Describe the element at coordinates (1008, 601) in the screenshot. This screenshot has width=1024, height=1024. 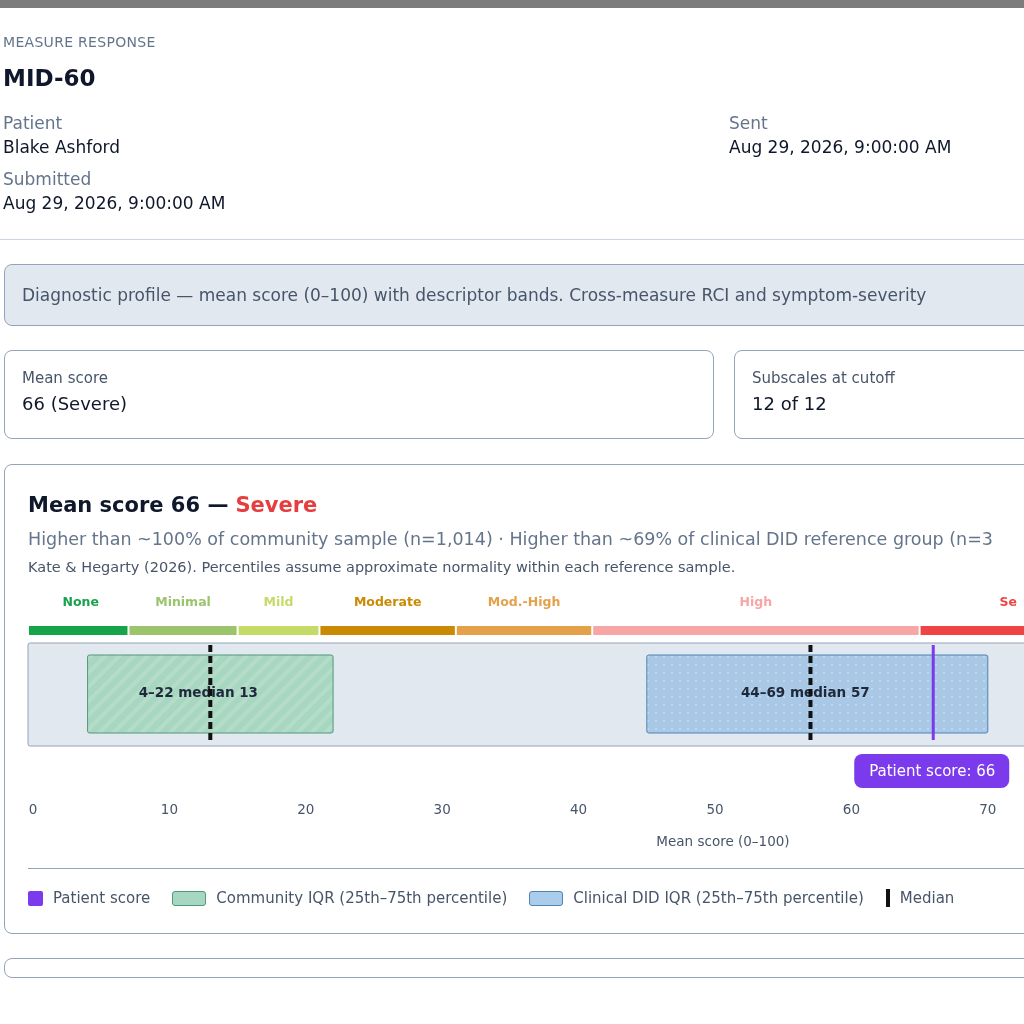
I see `band-label: Se` at that location.